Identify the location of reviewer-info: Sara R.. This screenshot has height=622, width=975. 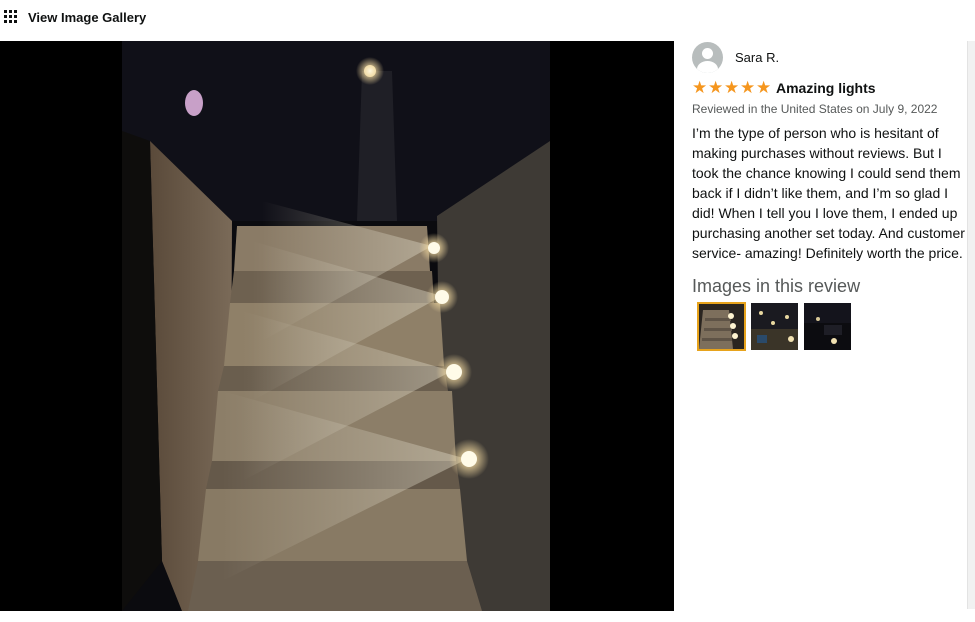
(735, 57).